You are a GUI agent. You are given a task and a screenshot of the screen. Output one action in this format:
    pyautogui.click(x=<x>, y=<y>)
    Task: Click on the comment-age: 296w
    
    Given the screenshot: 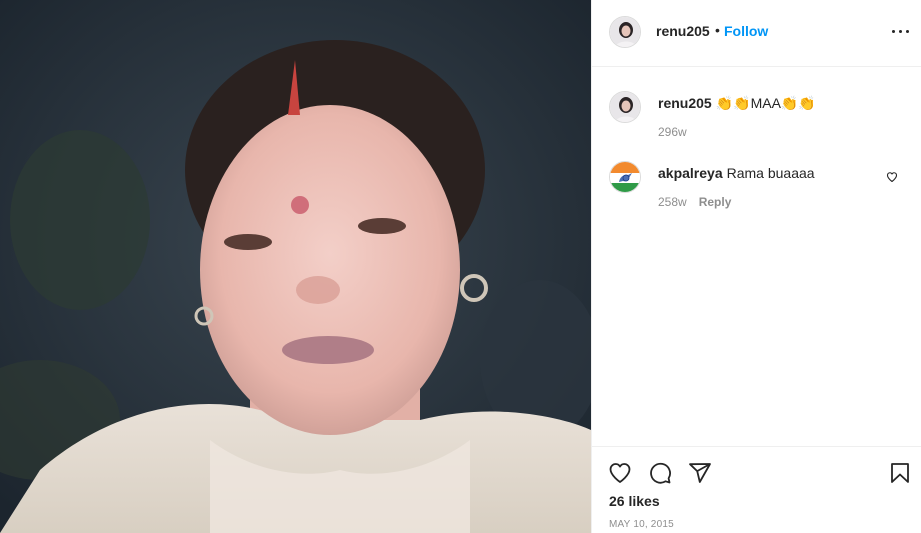 What is the action you would take?
    pyautogui.click(x=672, y=132)
    